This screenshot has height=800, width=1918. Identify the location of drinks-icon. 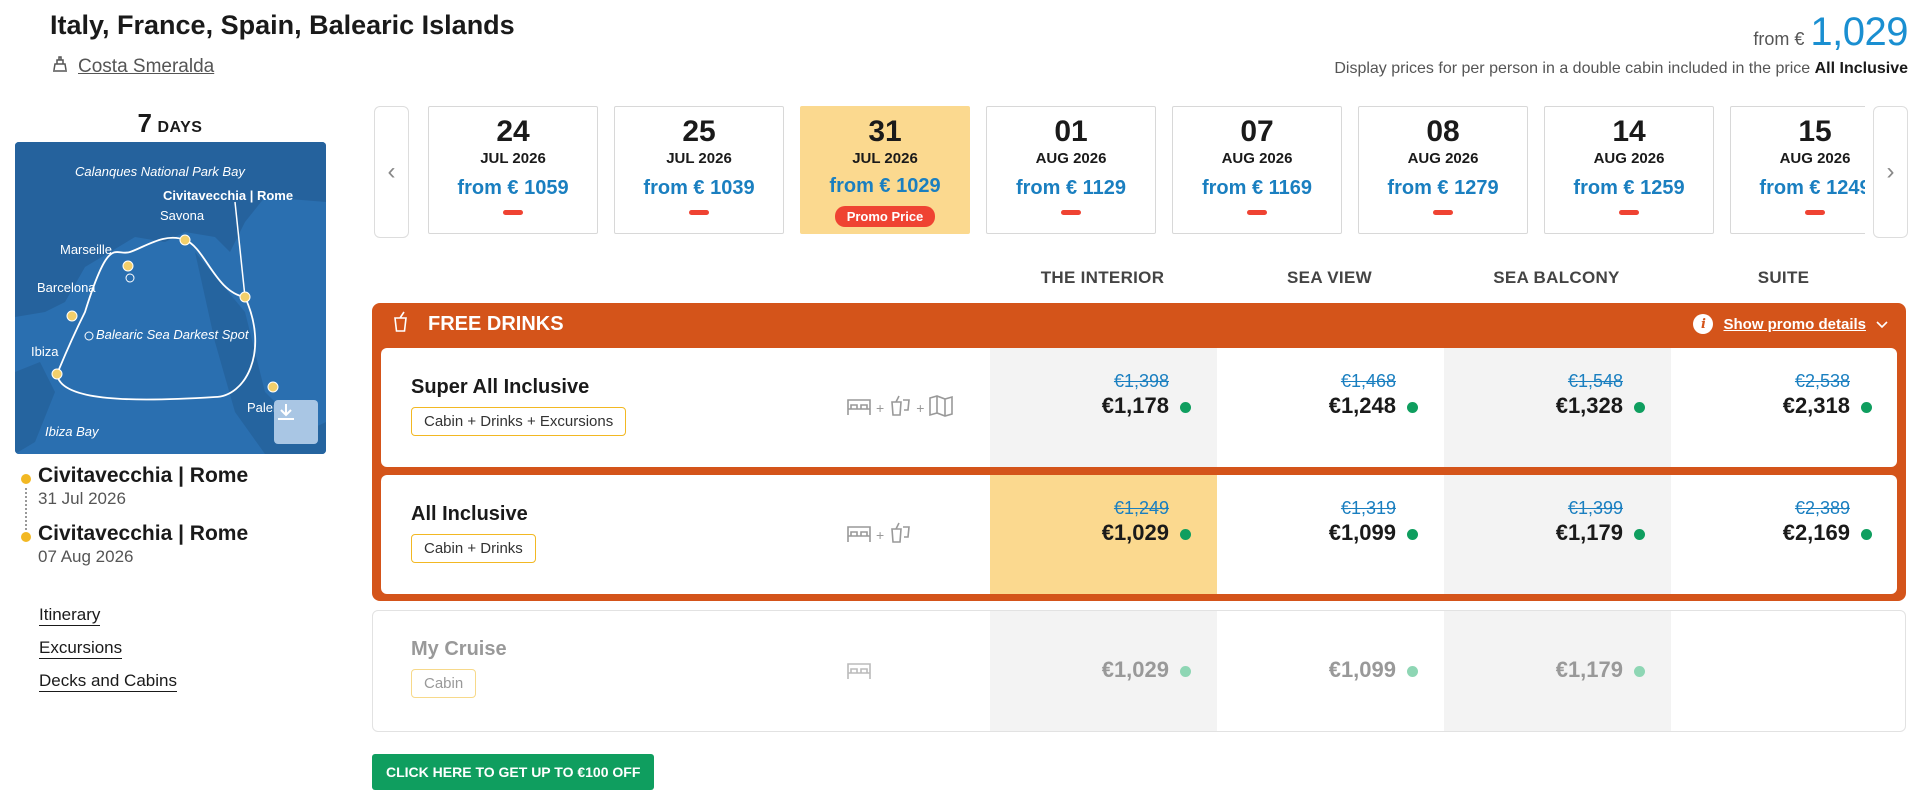
(900, 534).